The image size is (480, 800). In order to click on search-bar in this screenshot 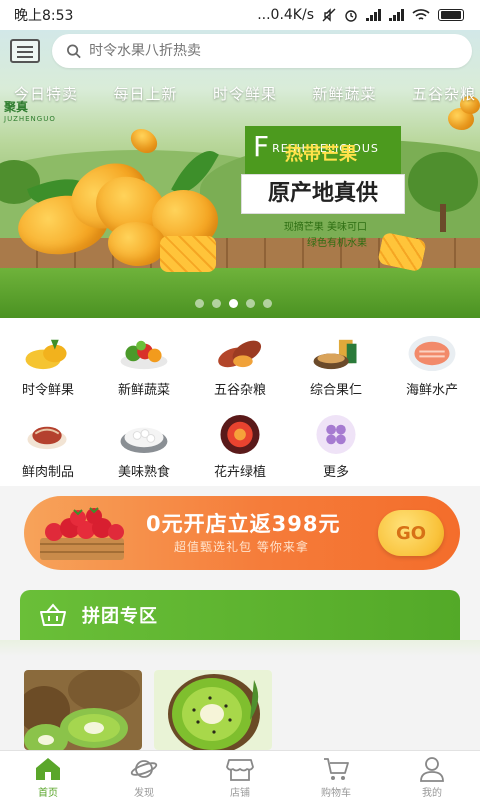, I will do `click(262, 51)`.